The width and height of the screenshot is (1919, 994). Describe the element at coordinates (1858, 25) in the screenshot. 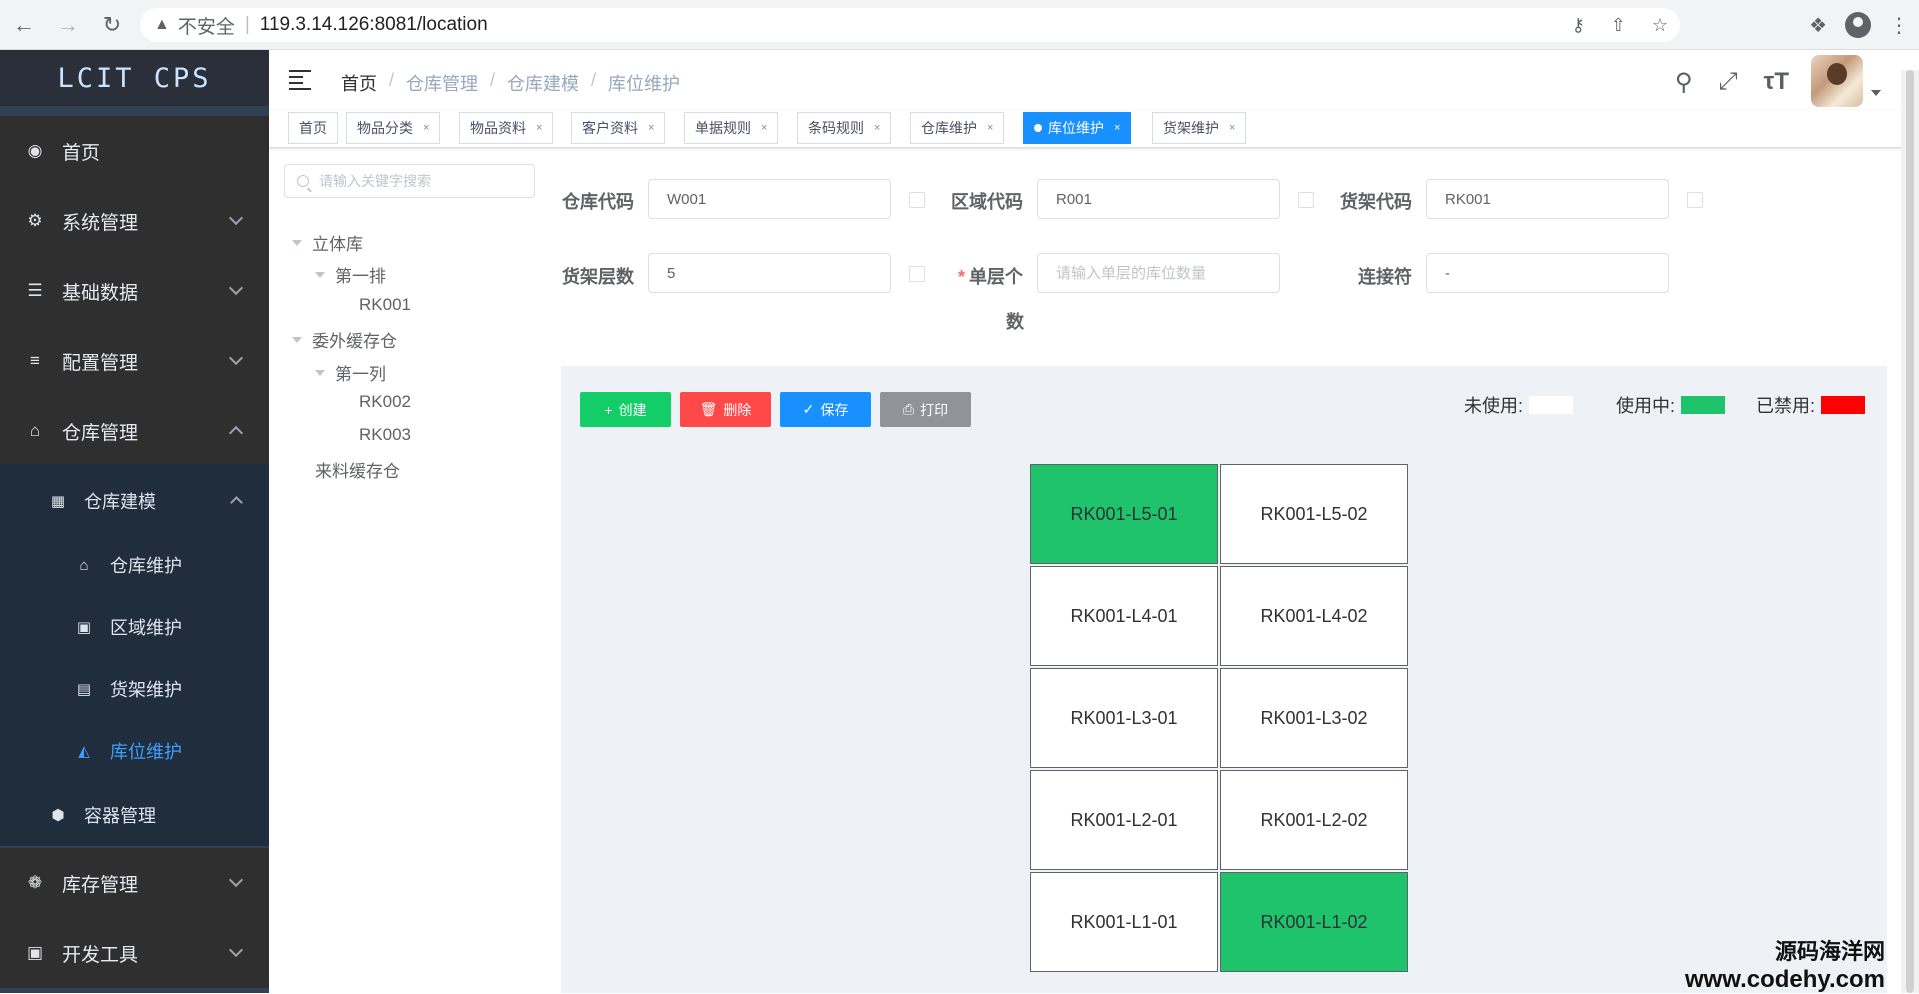

I see `profile-icon` at that location.